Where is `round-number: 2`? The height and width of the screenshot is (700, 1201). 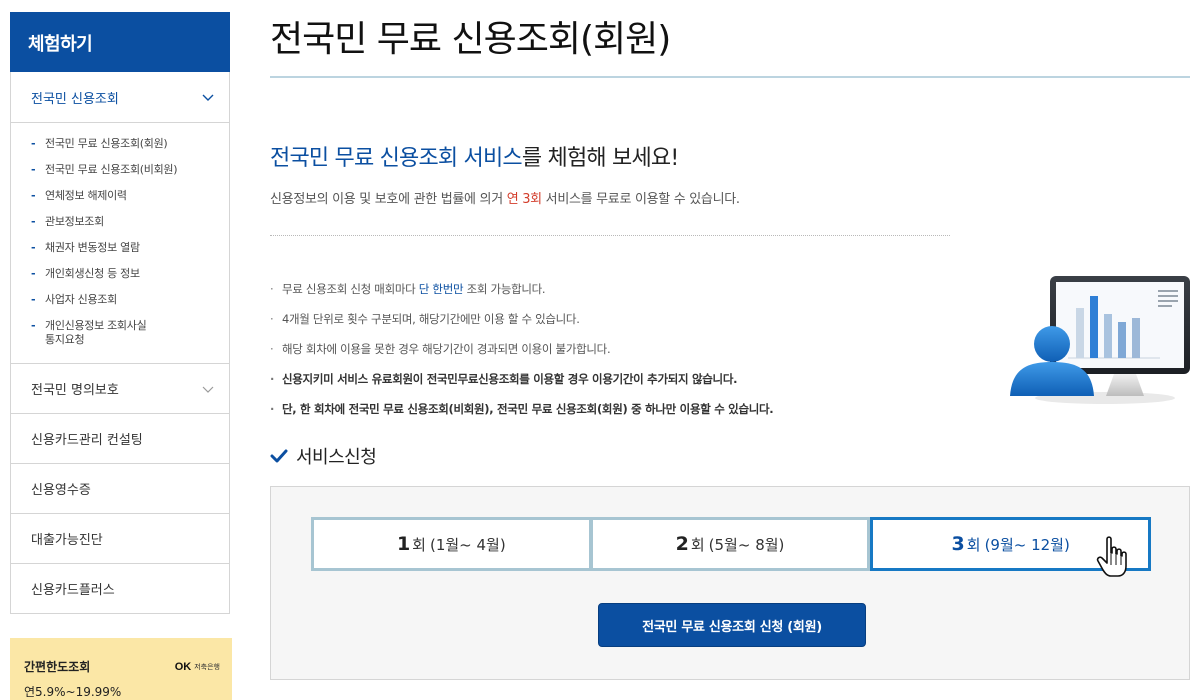 round-number: 2 is located at coordinates (682, 544).